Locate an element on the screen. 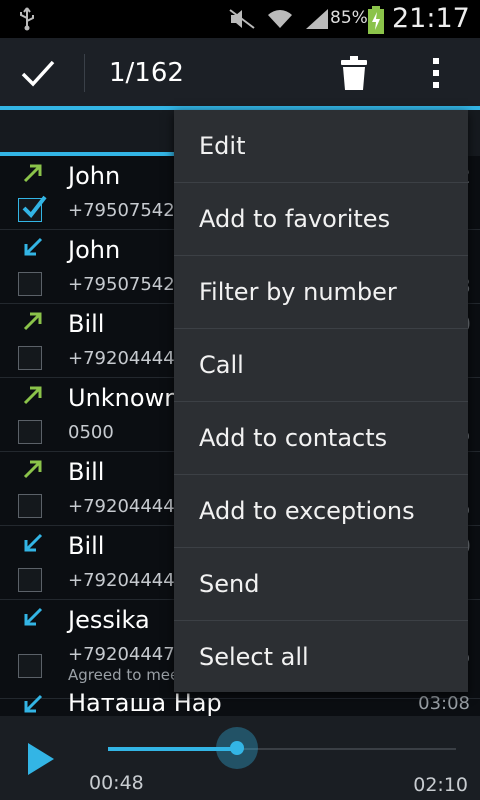 The height and width of the screenshot is (800, 480). menu-item-add-to-contacts: Add to contacts is located at coordinates (321, 438).